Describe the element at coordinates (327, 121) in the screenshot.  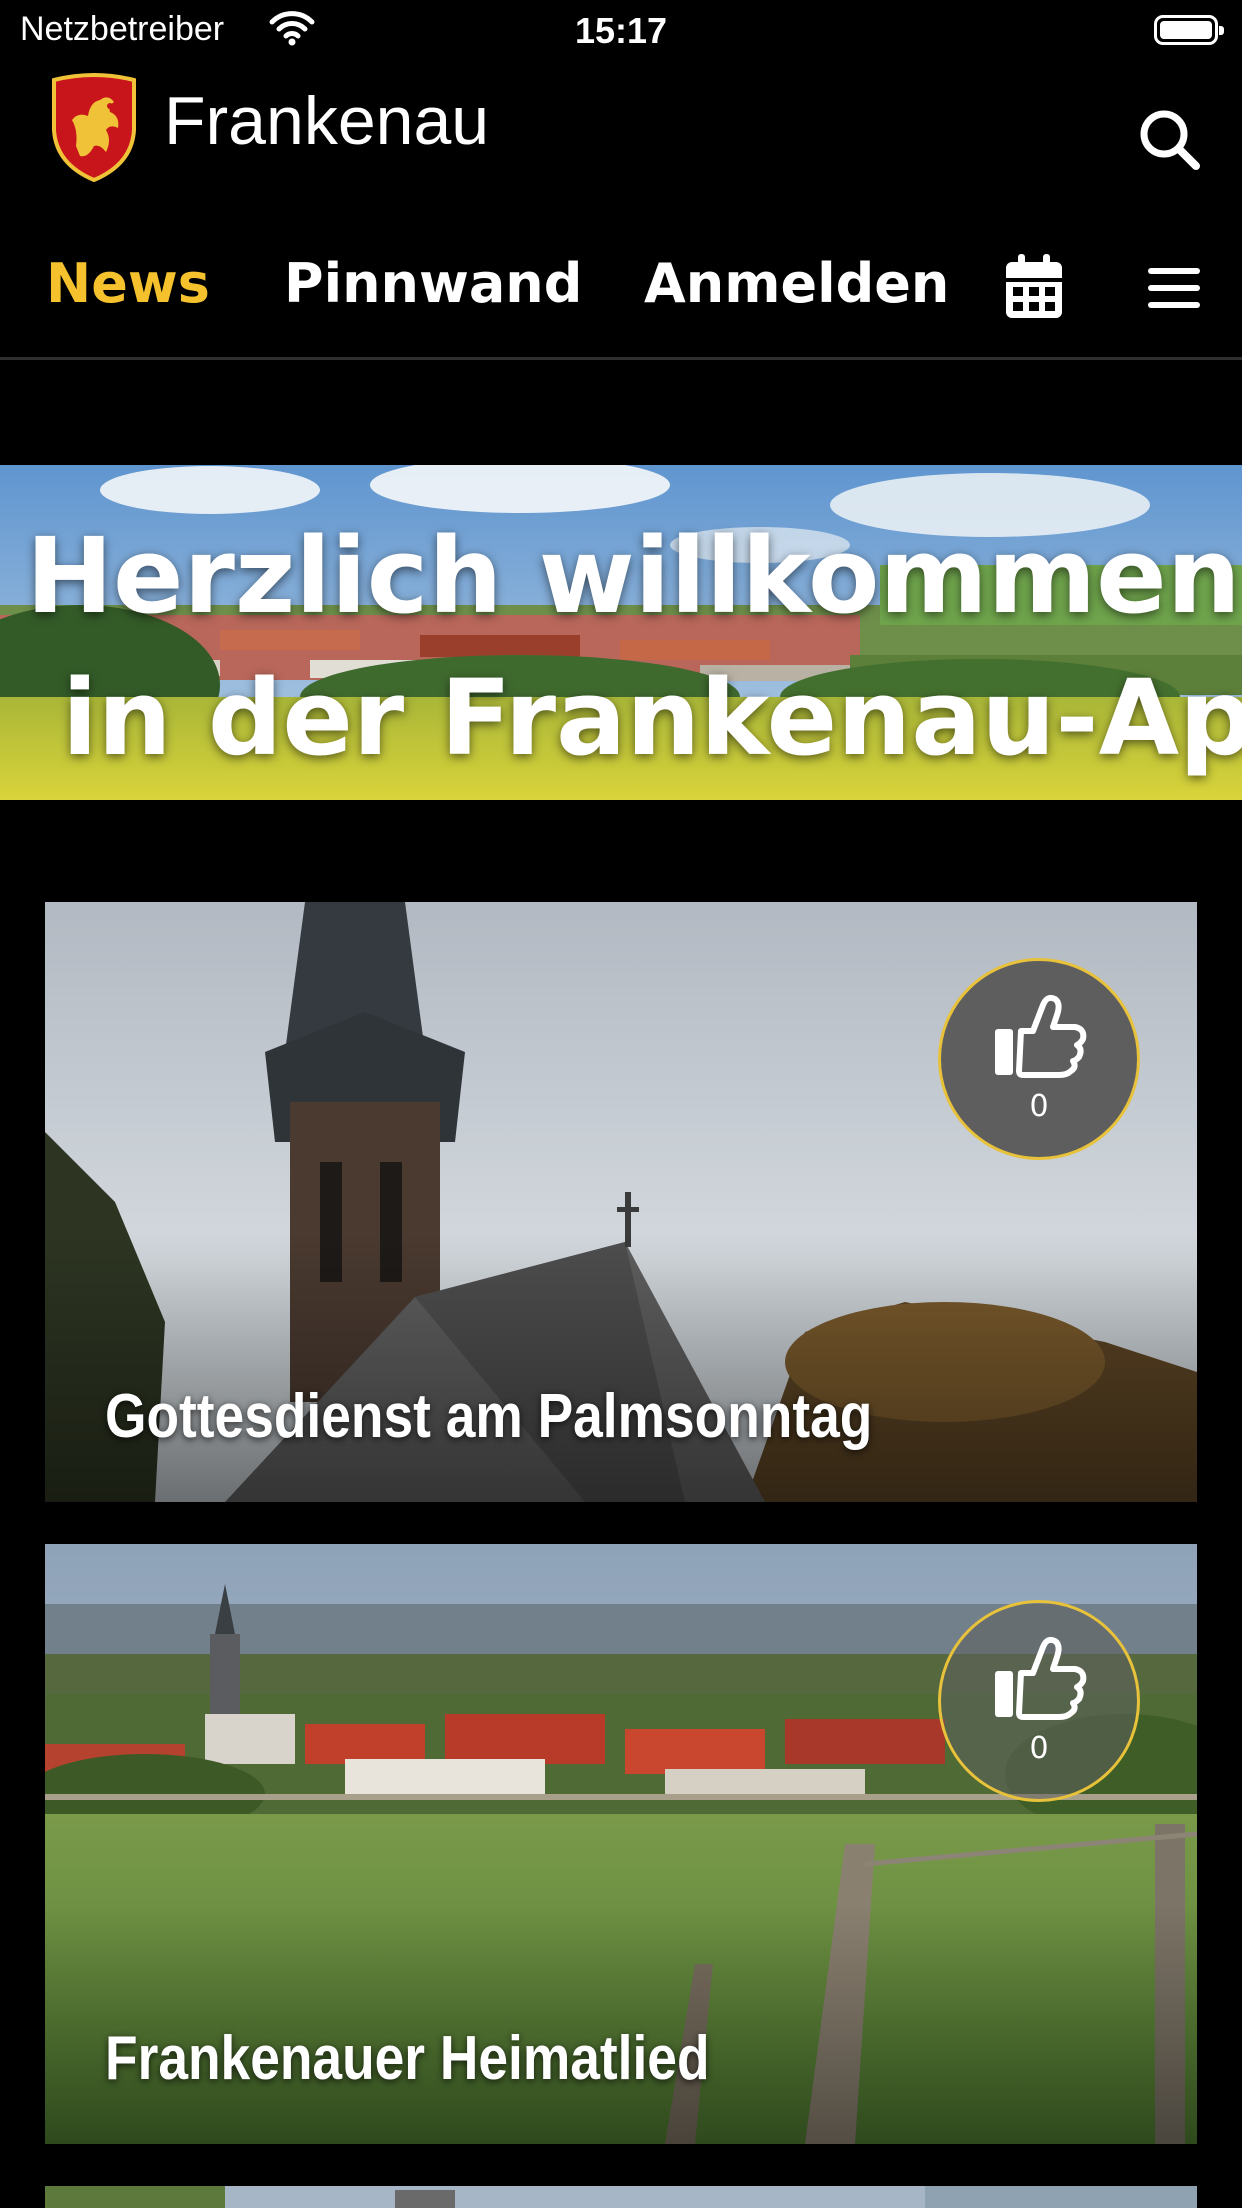
I see `app-title: Frankenau` at that location.